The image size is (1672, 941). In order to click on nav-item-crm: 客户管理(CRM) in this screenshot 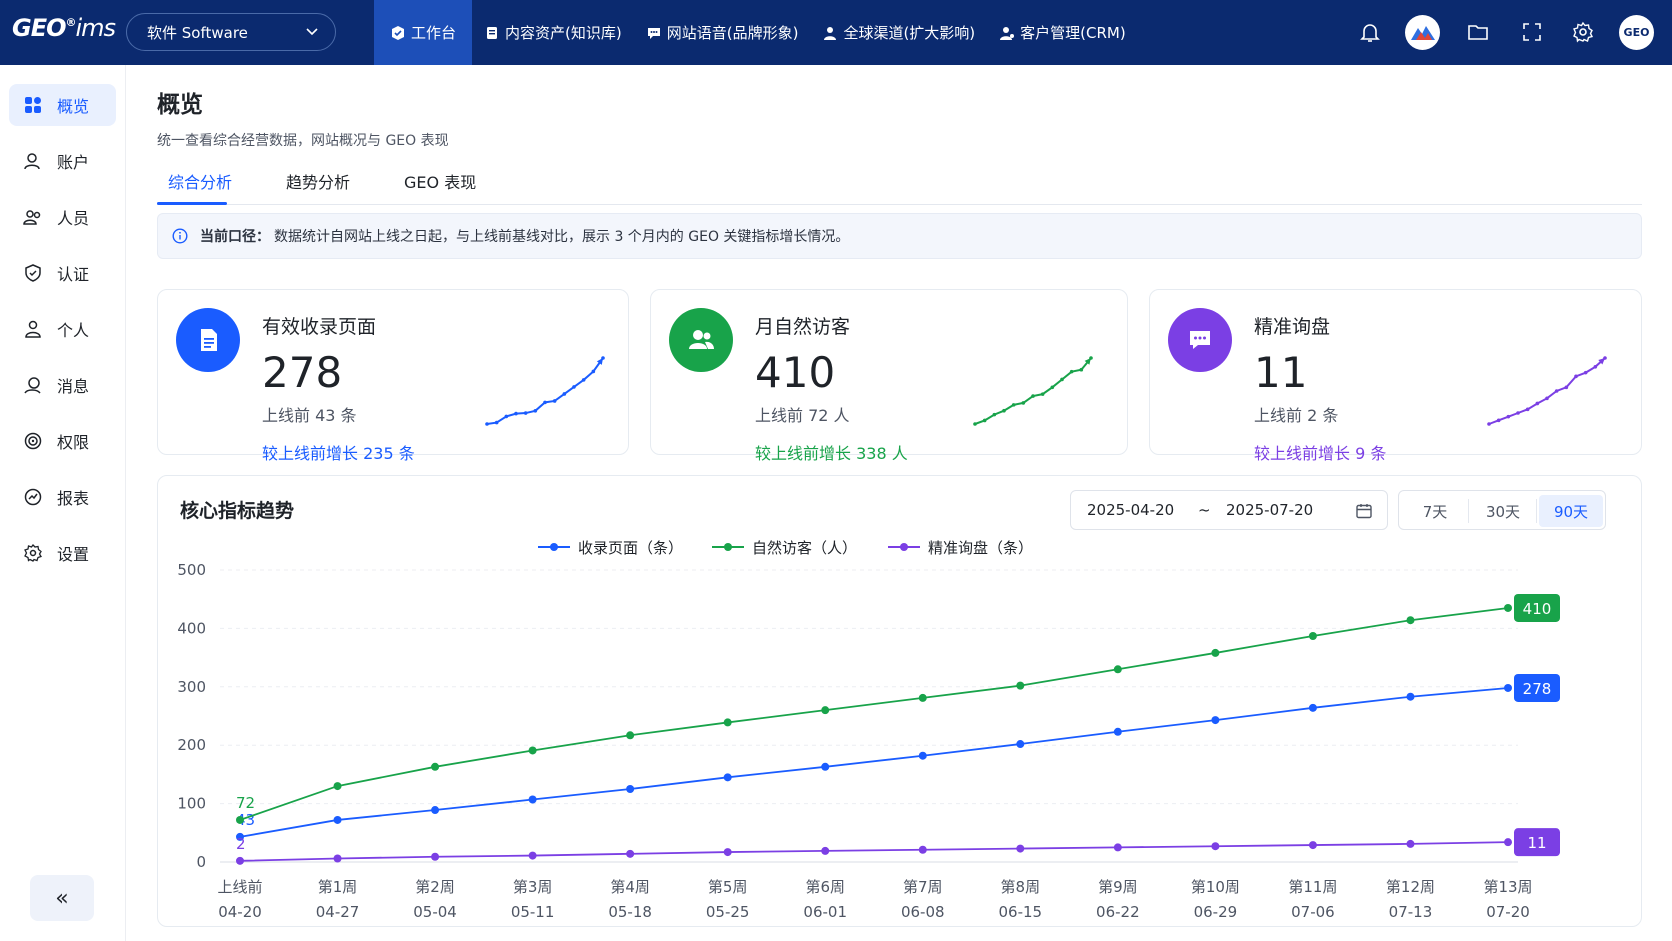, I will do `click(1062, 32)`.